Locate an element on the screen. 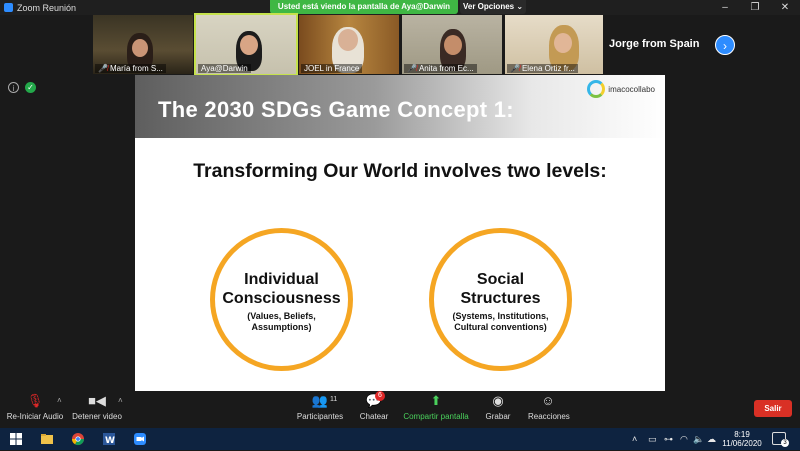 This screenshot has width=800, height=451. audio-button: 🎙 Re-Iniciar Audio is located at coordinates (35, 406).